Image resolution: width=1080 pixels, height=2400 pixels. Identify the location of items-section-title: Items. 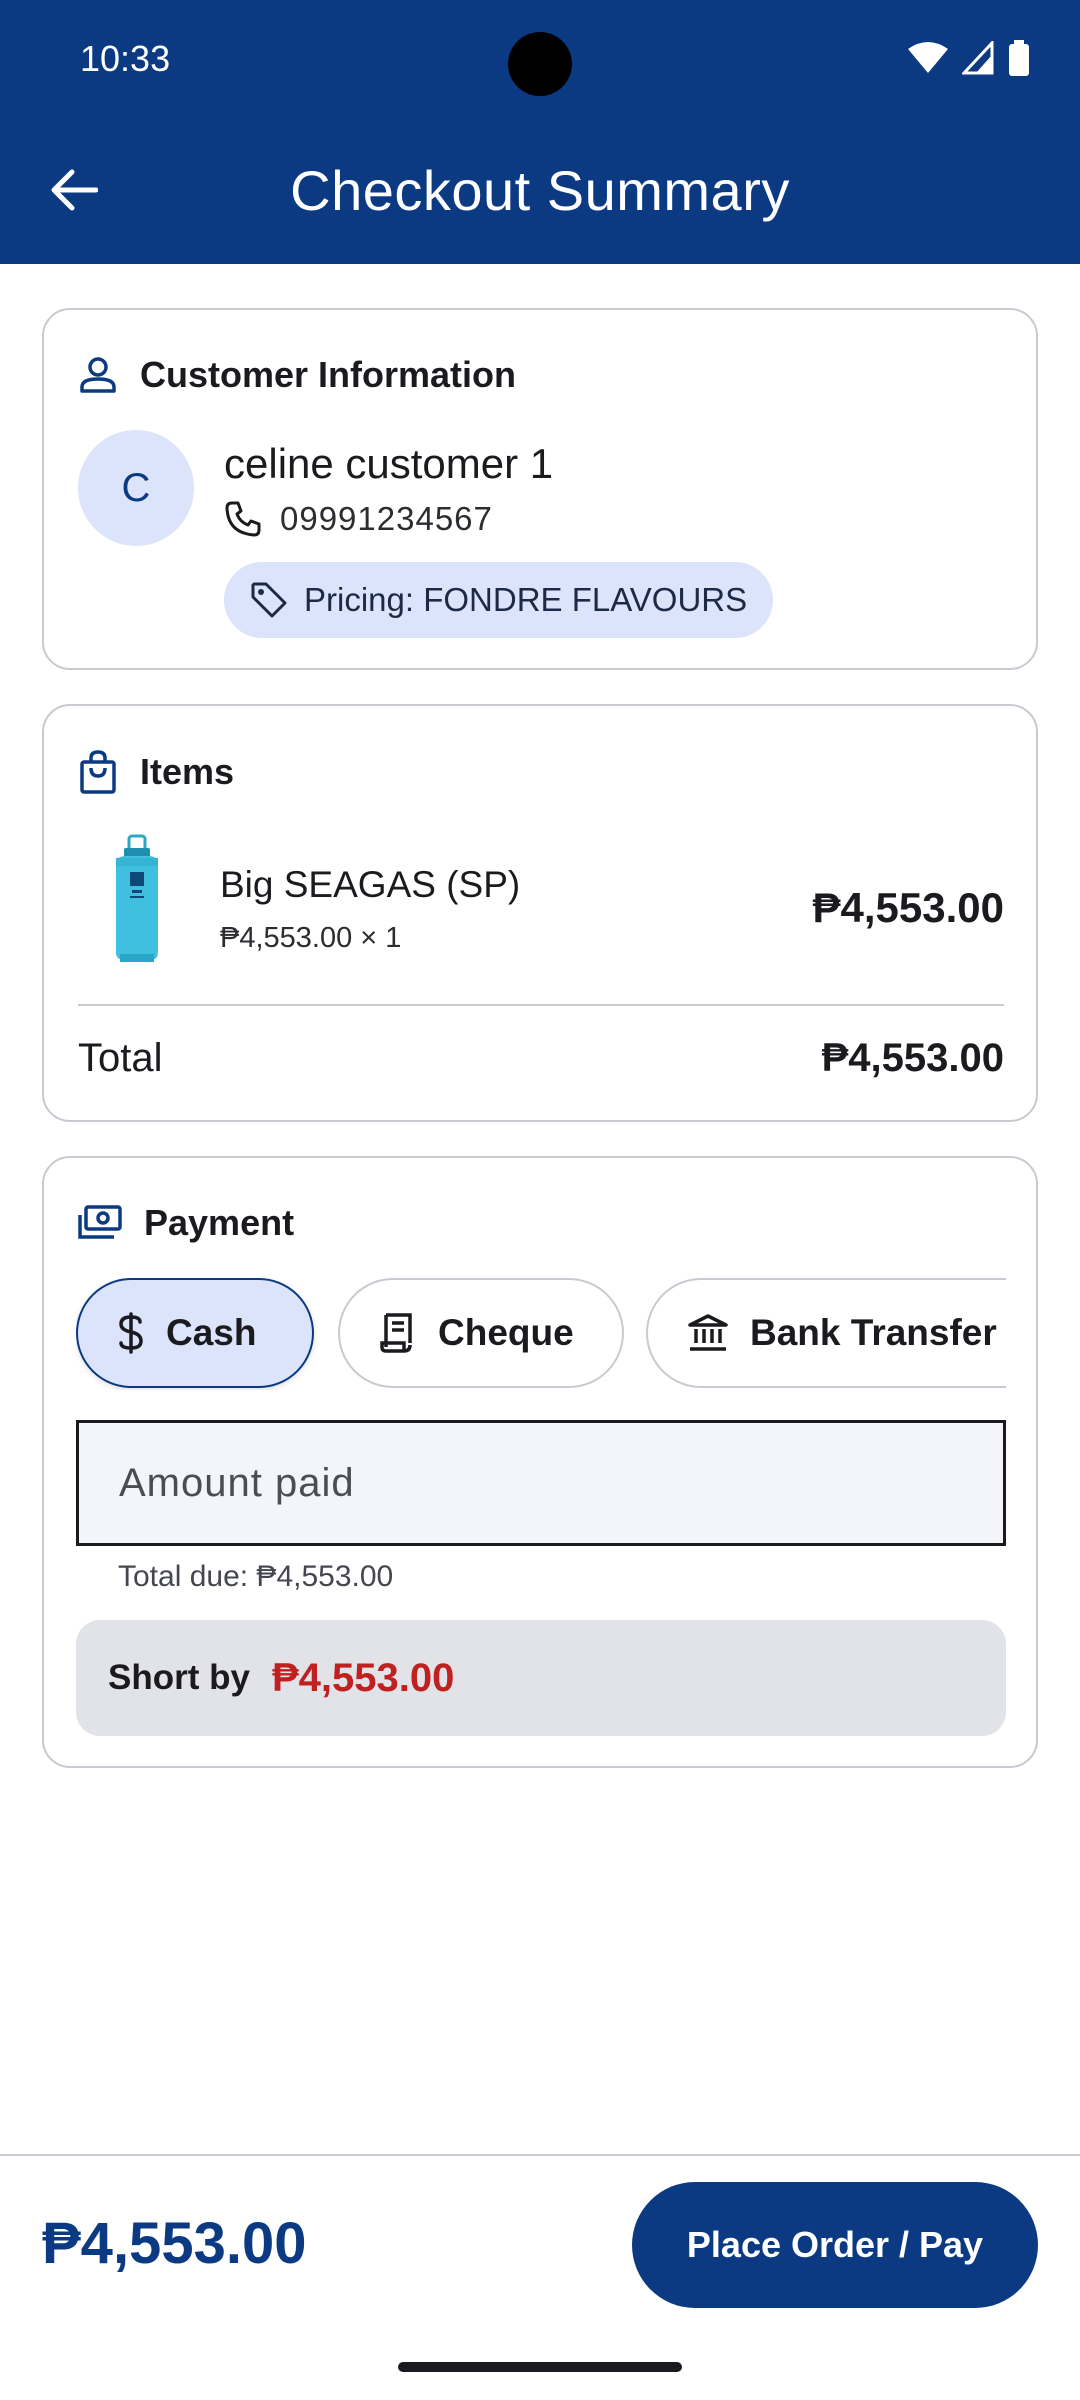
(187, 771).